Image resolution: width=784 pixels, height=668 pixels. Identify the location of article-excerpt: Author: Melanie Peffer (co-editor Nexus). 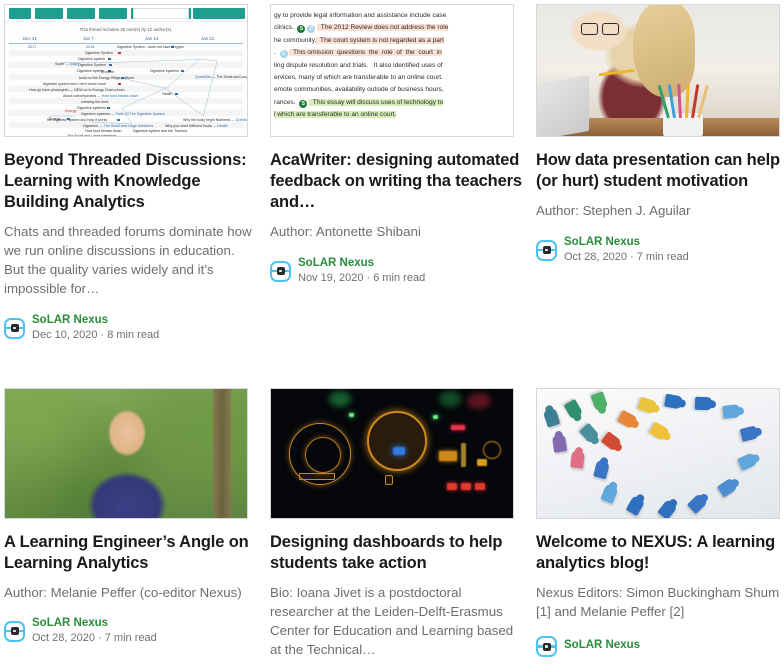
(123, 592).